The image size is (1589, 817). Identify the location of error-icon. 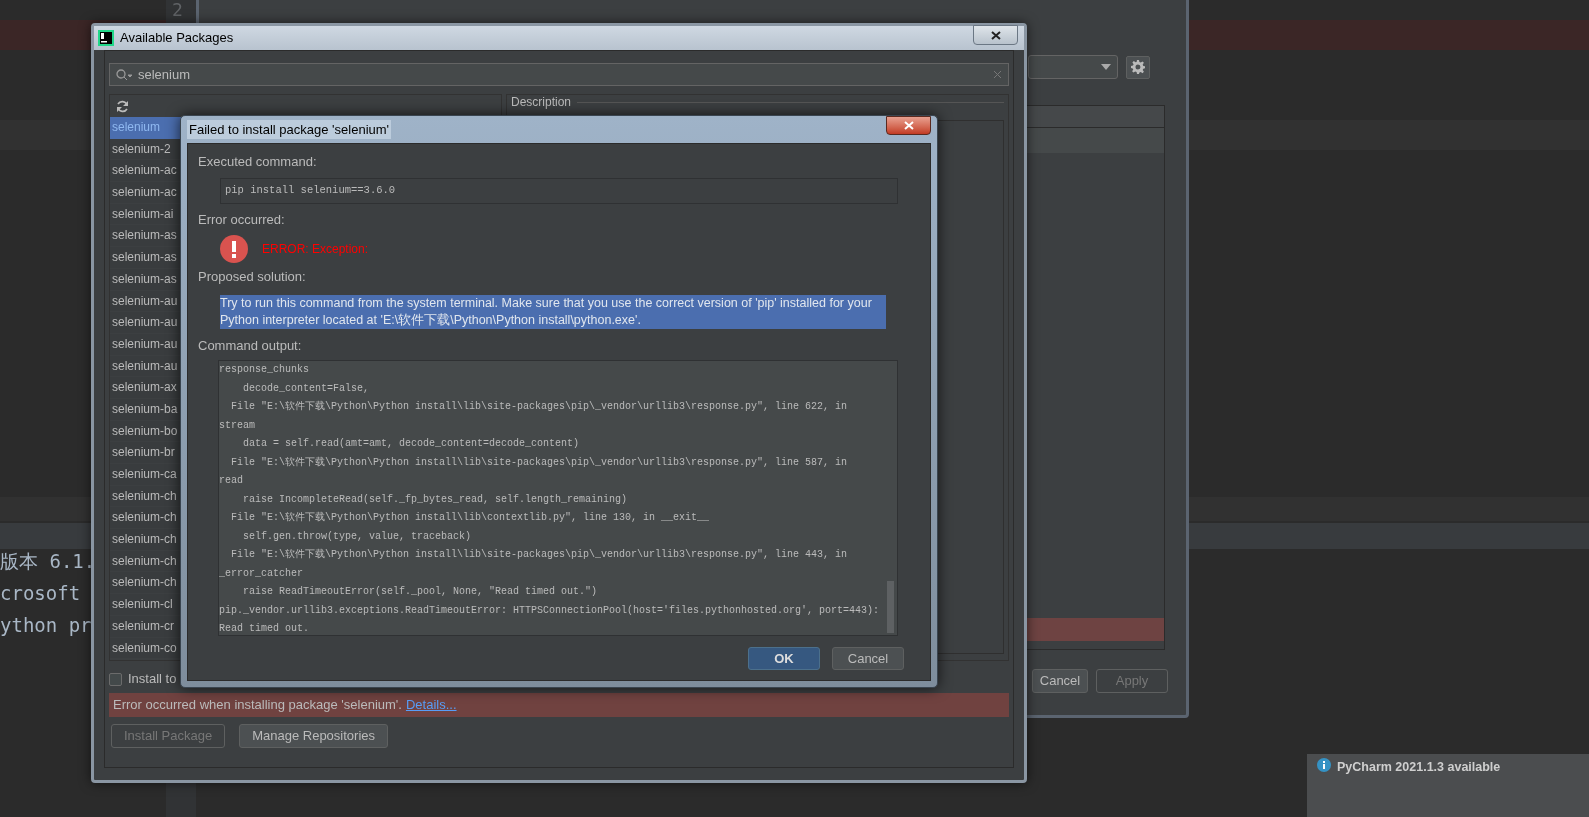
(234, 249).